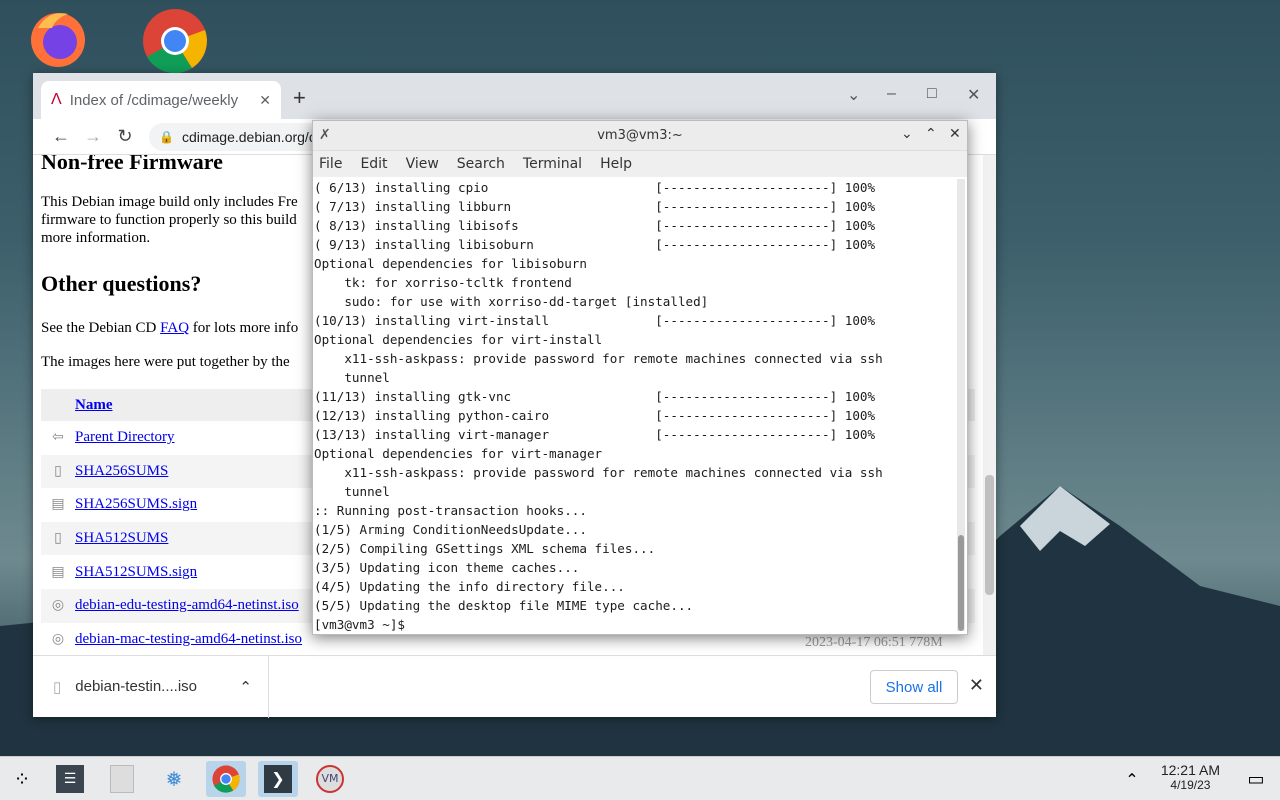 The image size is (1280, 800). I want to click on page-scrollbar, so click(989, 405).